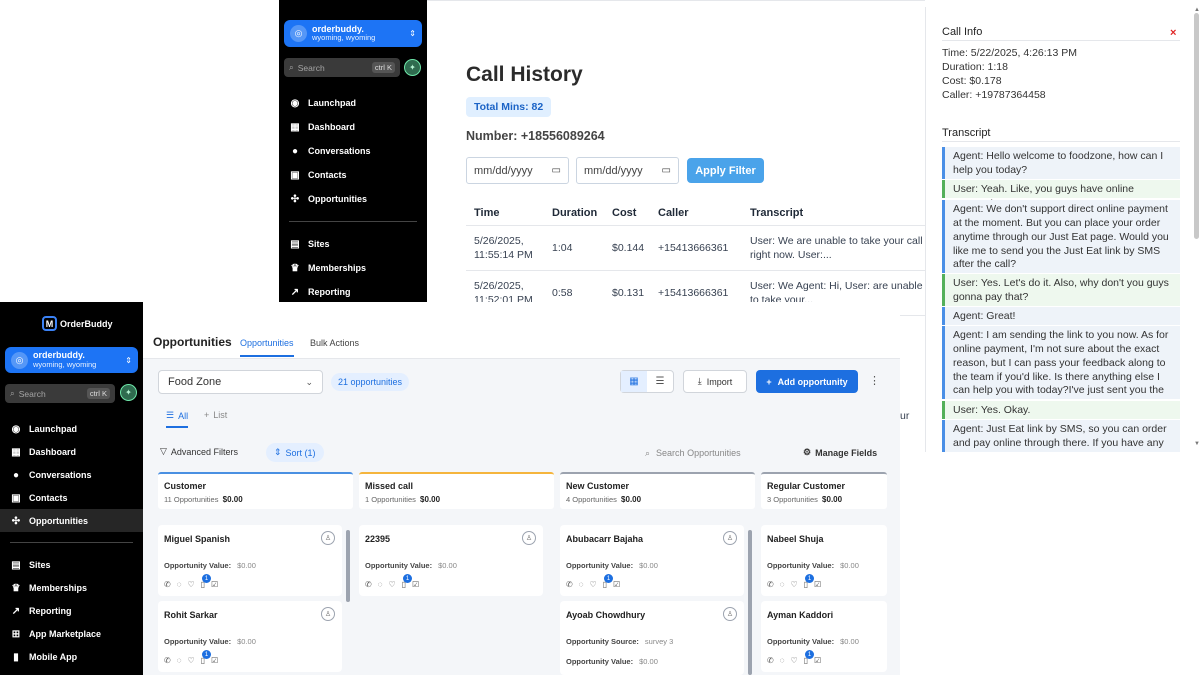 This screenshot has height=675, width=1200. What do you see at coordinates (378, 539) in the screenshot?
I see `card-name: 22395` at bounding box center [378, 539].